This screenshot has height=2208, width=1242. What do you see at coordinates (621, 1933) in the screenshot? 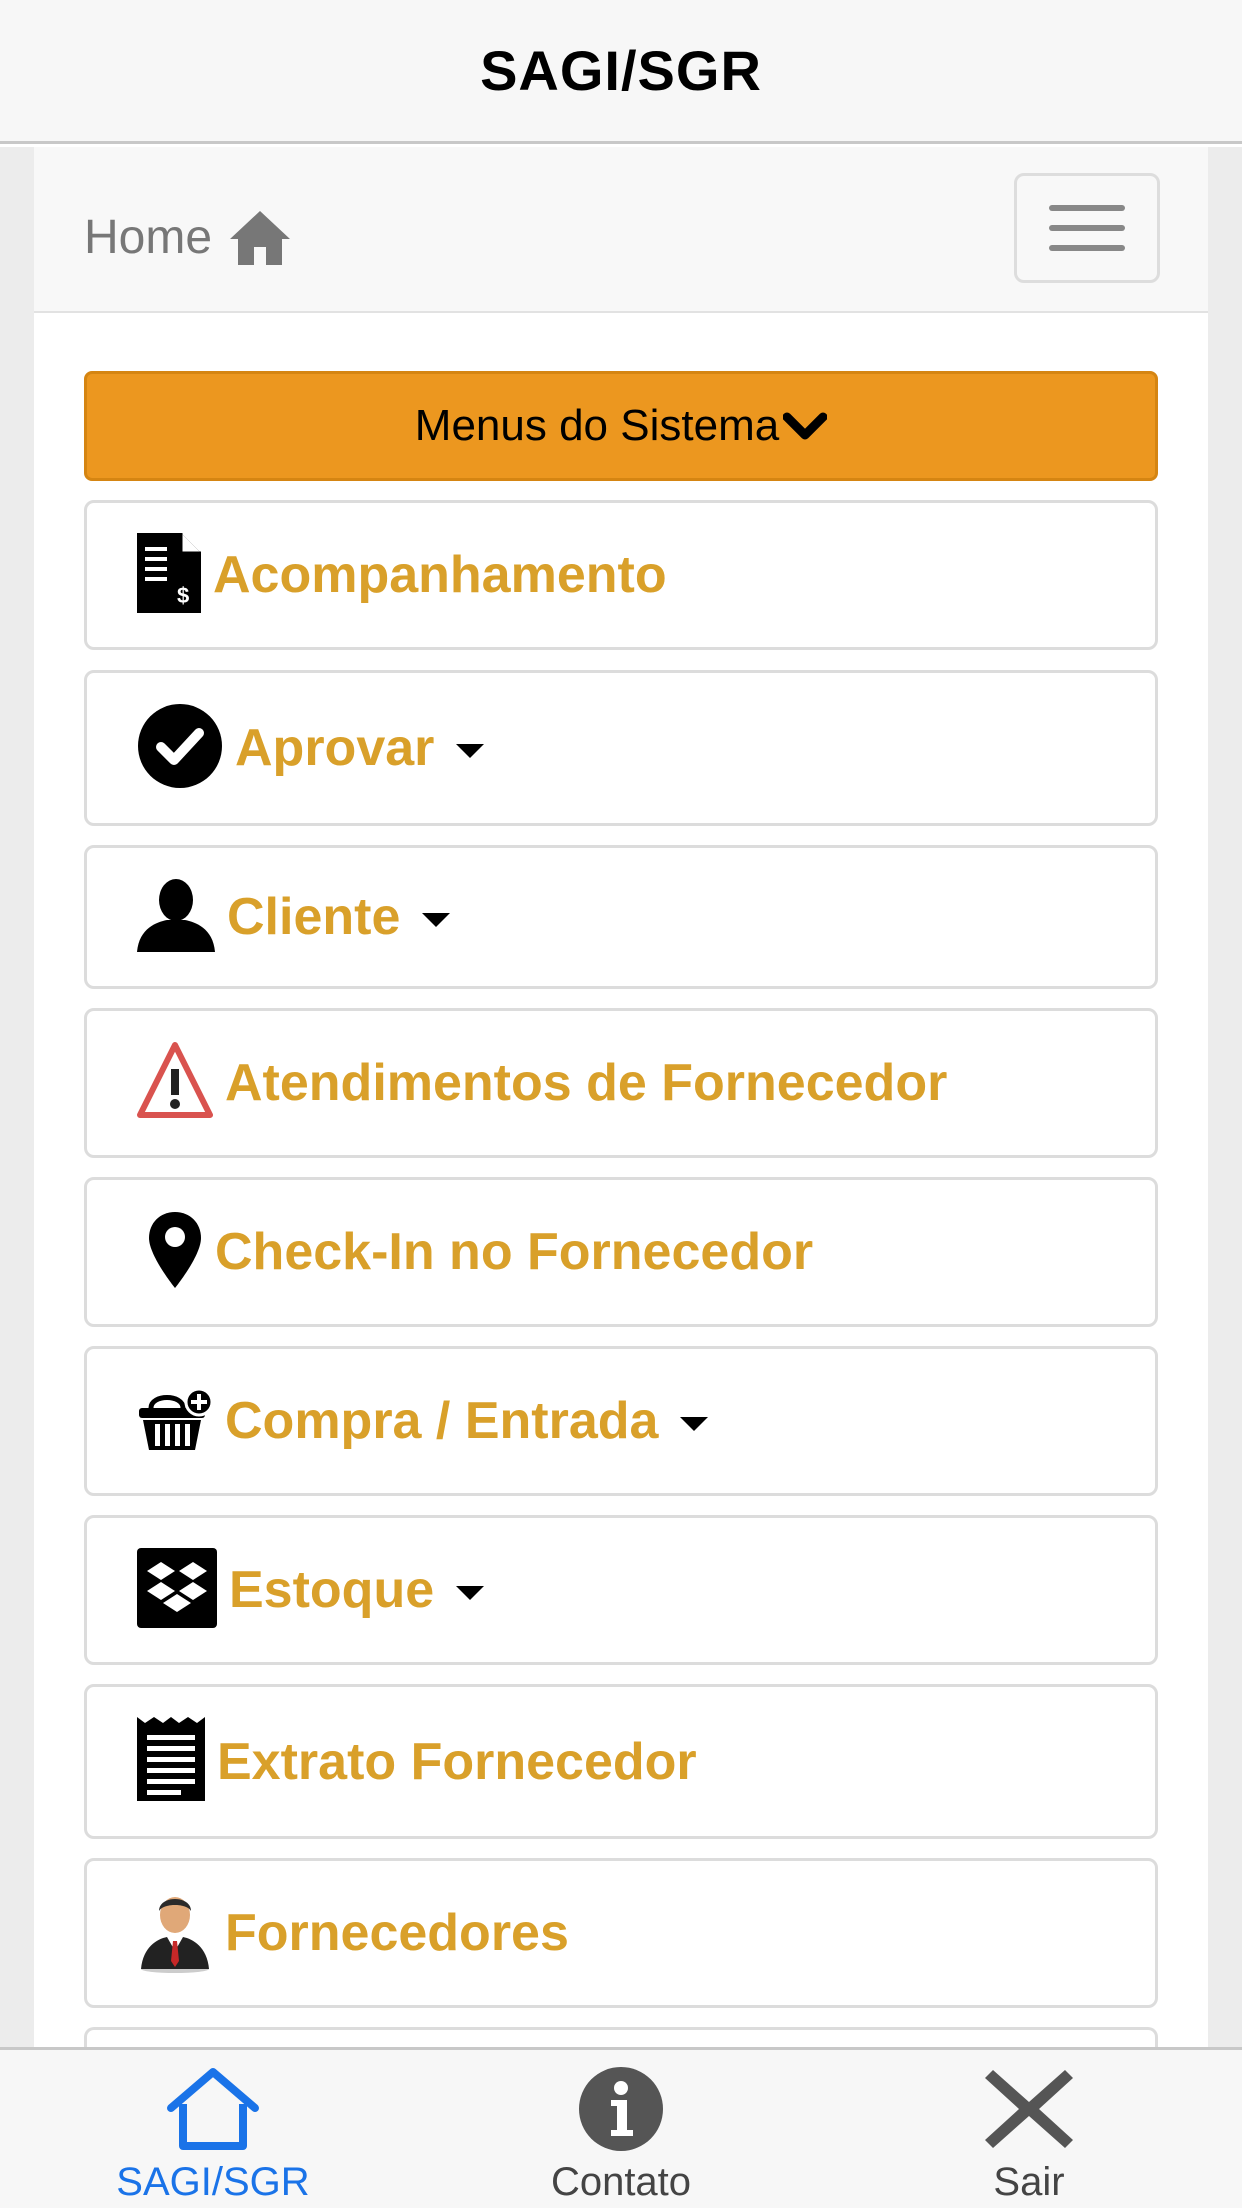
I see `menu-item-fornecedores: Fornecedores` at bounding box center [621, 1933].